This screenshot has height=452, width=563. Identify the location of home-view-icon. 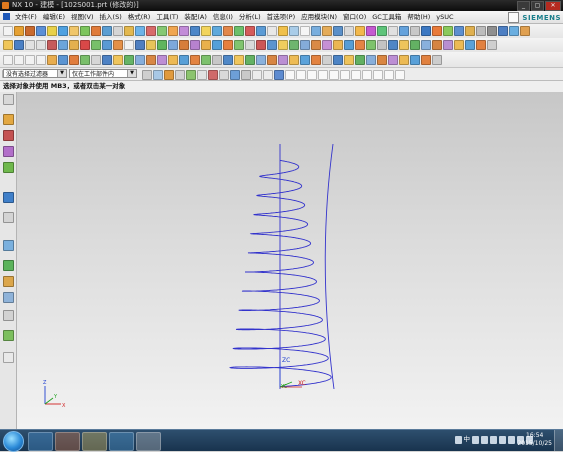
(404, 31).